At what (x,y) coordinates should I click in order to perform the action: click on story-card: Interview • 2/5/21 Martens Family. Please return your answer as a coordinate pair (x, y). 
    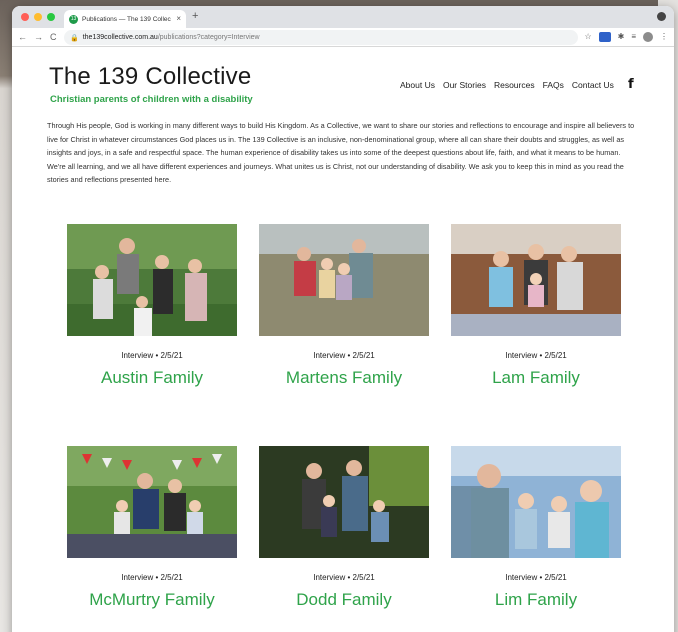
    Looking at the image, I should click on (344, 306).